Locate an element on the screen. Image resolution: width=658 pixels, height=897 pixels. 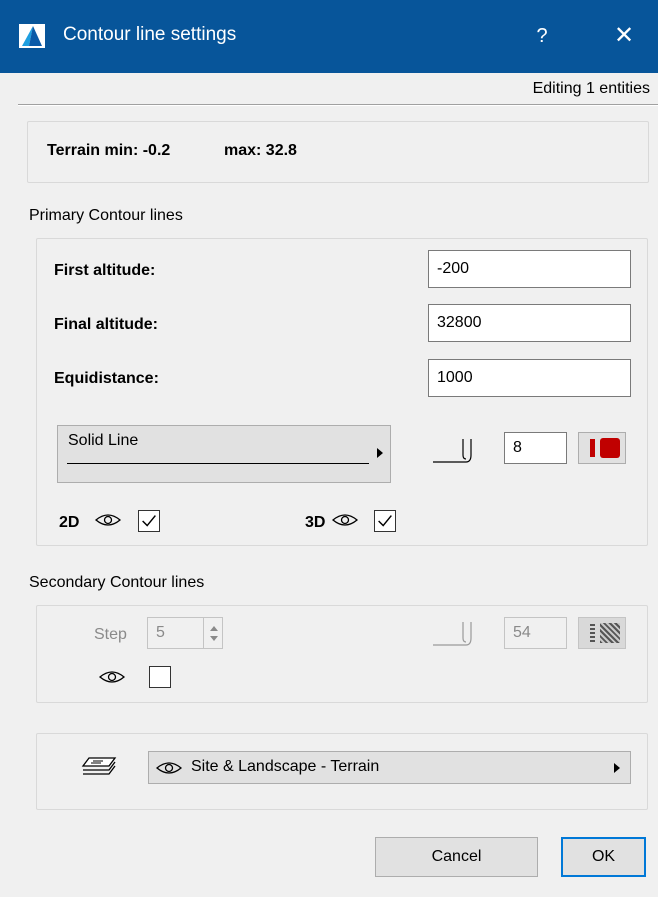
first-altitude-label: First altitude: is located at coordinates (105, 270).